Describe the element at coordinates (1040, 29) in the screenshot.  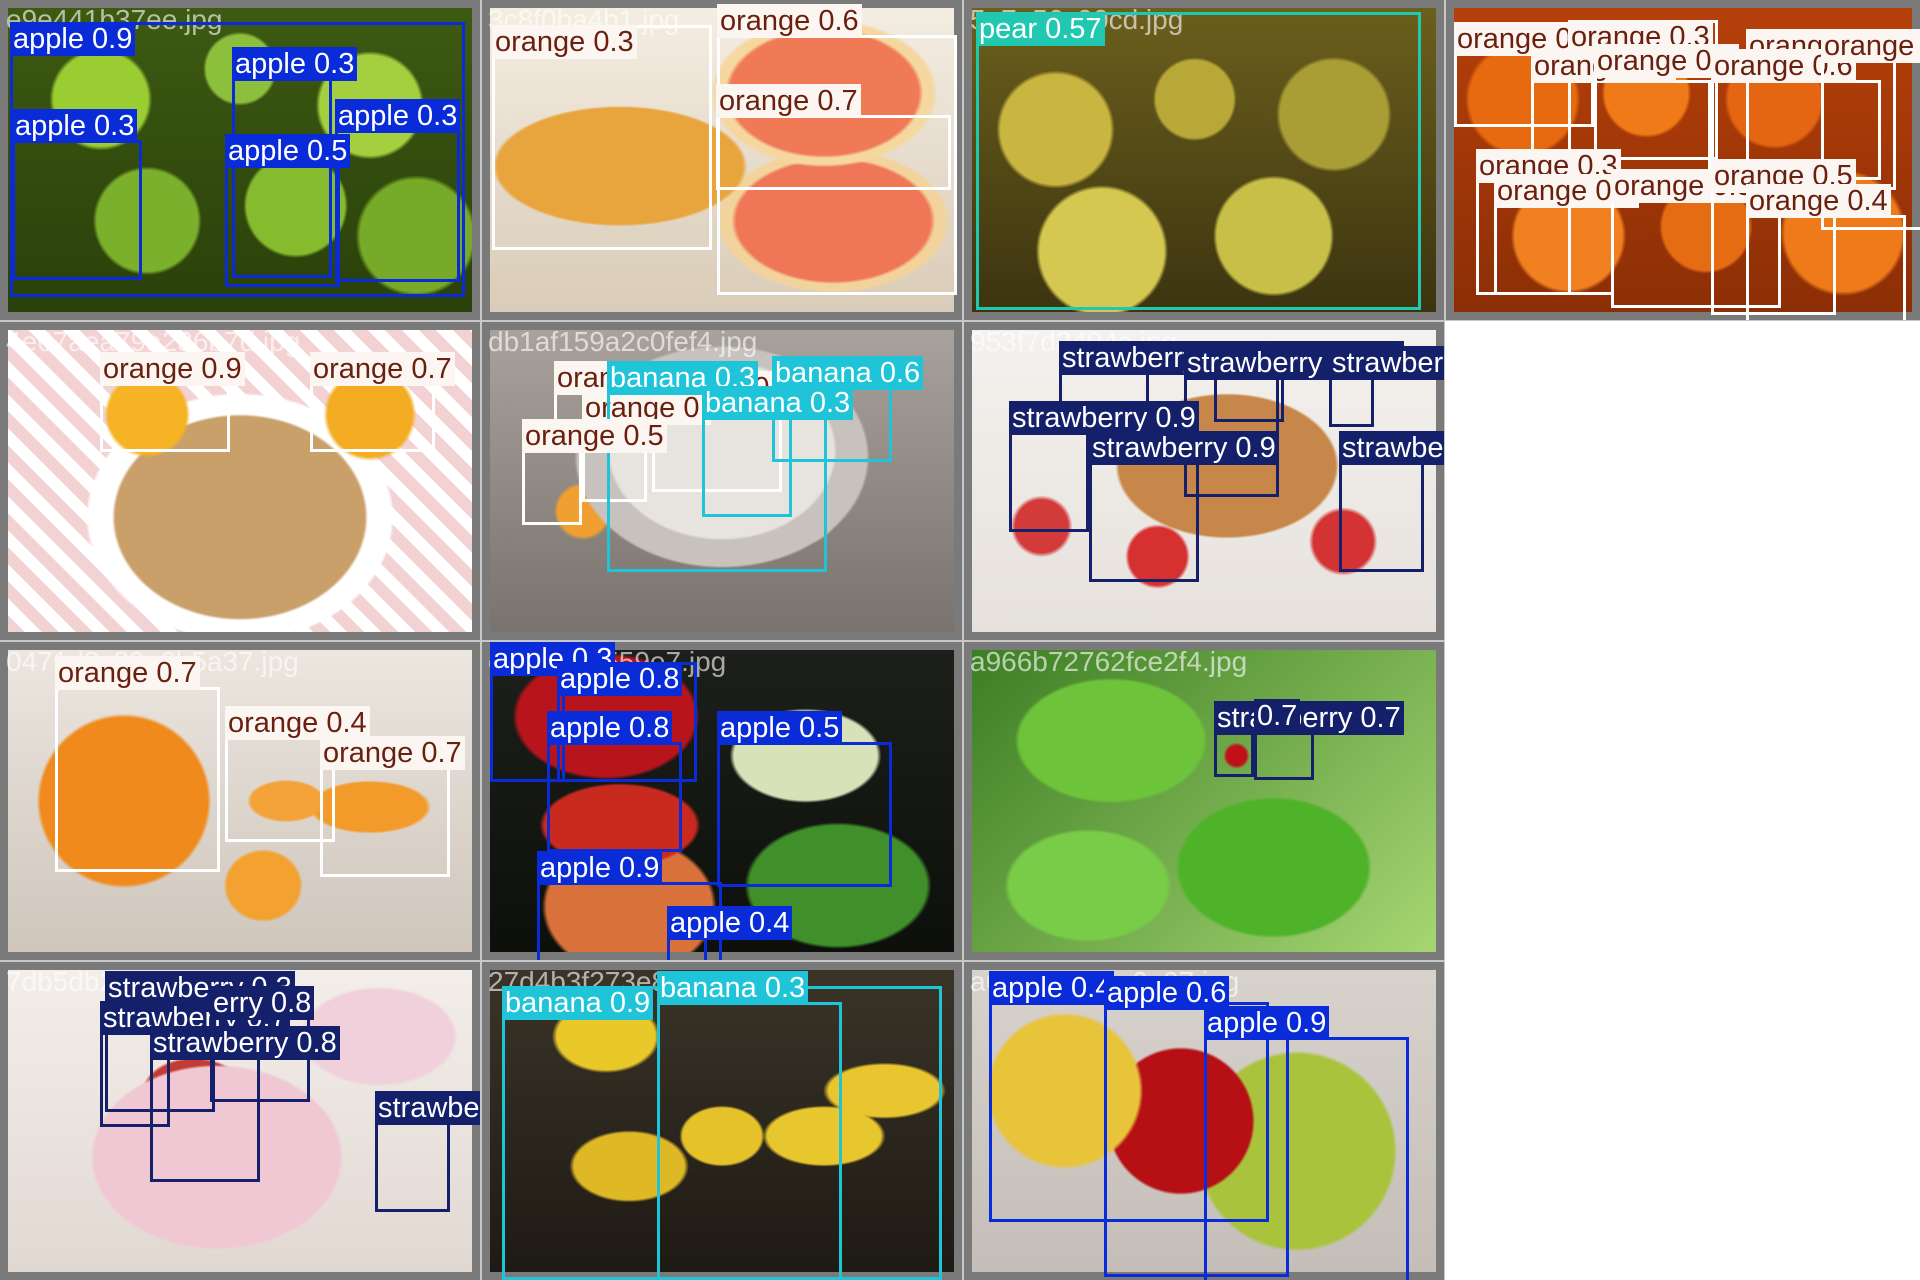
I see `detection-label: pear 0.57` at that location.